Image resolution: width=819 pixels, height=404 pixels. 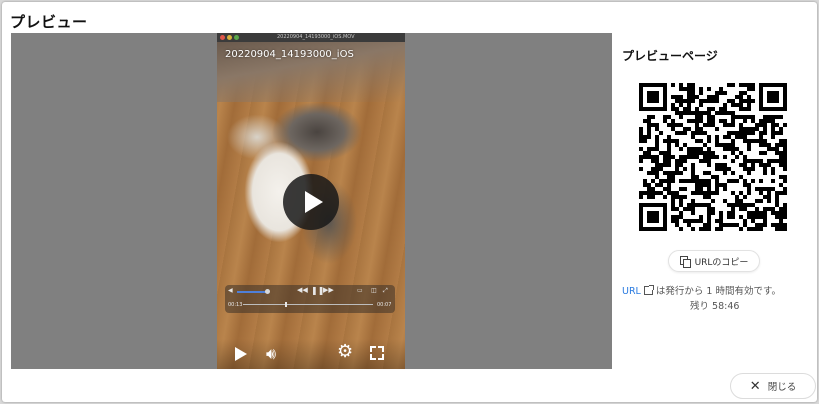 I want to click on copy-icon, so click(x=685, y=261).